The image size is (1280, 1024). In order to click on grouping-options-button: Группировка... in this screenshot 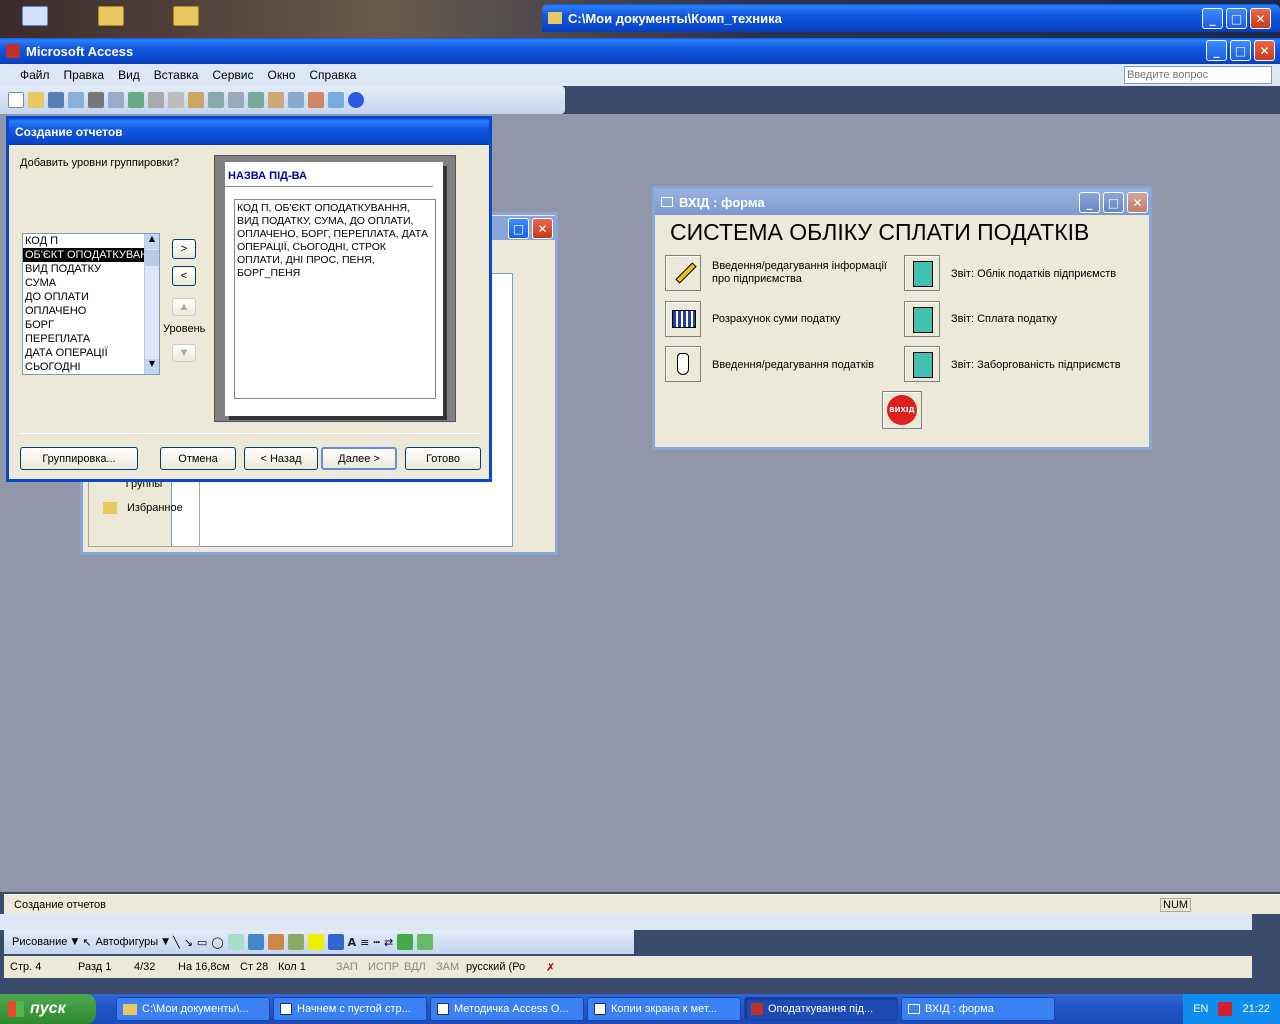, I will do `click(79, 458)`.